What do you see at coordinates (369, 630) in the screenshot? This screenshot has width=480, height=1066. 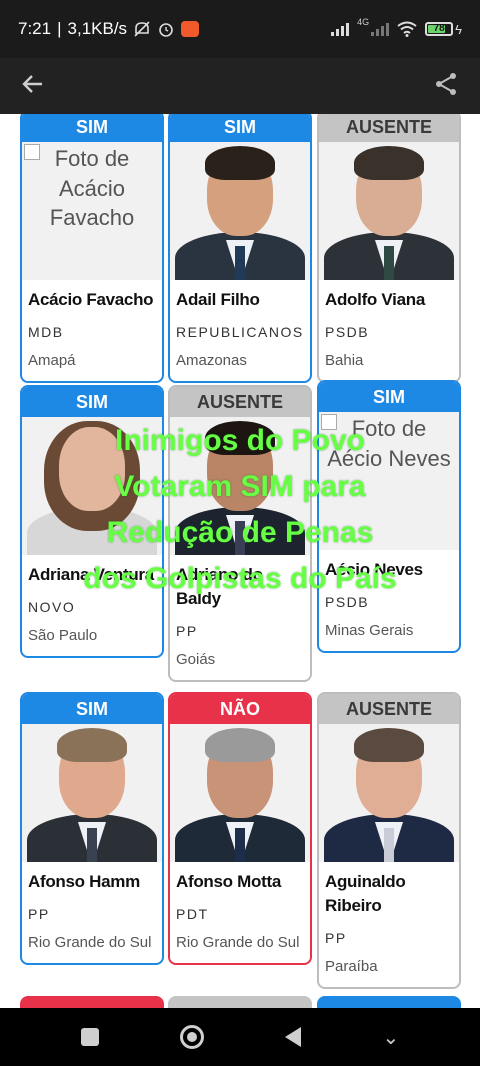 I see `deputy-state: Minas Gerais` at bounding box center [369, 630].